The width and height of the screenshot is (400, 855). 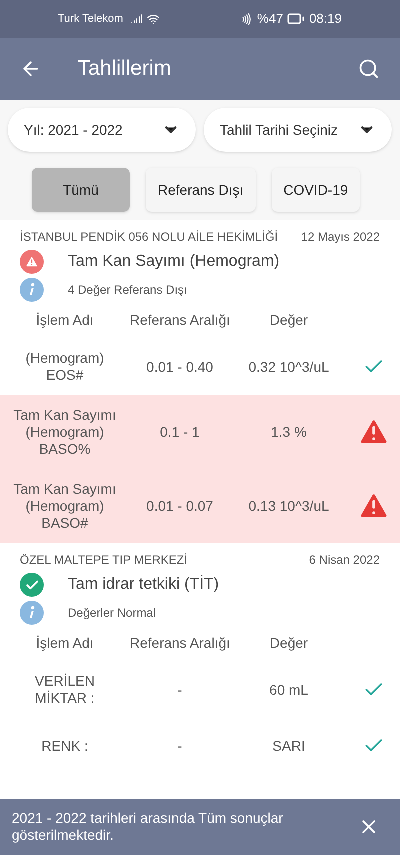 I want to click on warning-icon, so click(x=32, y=262).